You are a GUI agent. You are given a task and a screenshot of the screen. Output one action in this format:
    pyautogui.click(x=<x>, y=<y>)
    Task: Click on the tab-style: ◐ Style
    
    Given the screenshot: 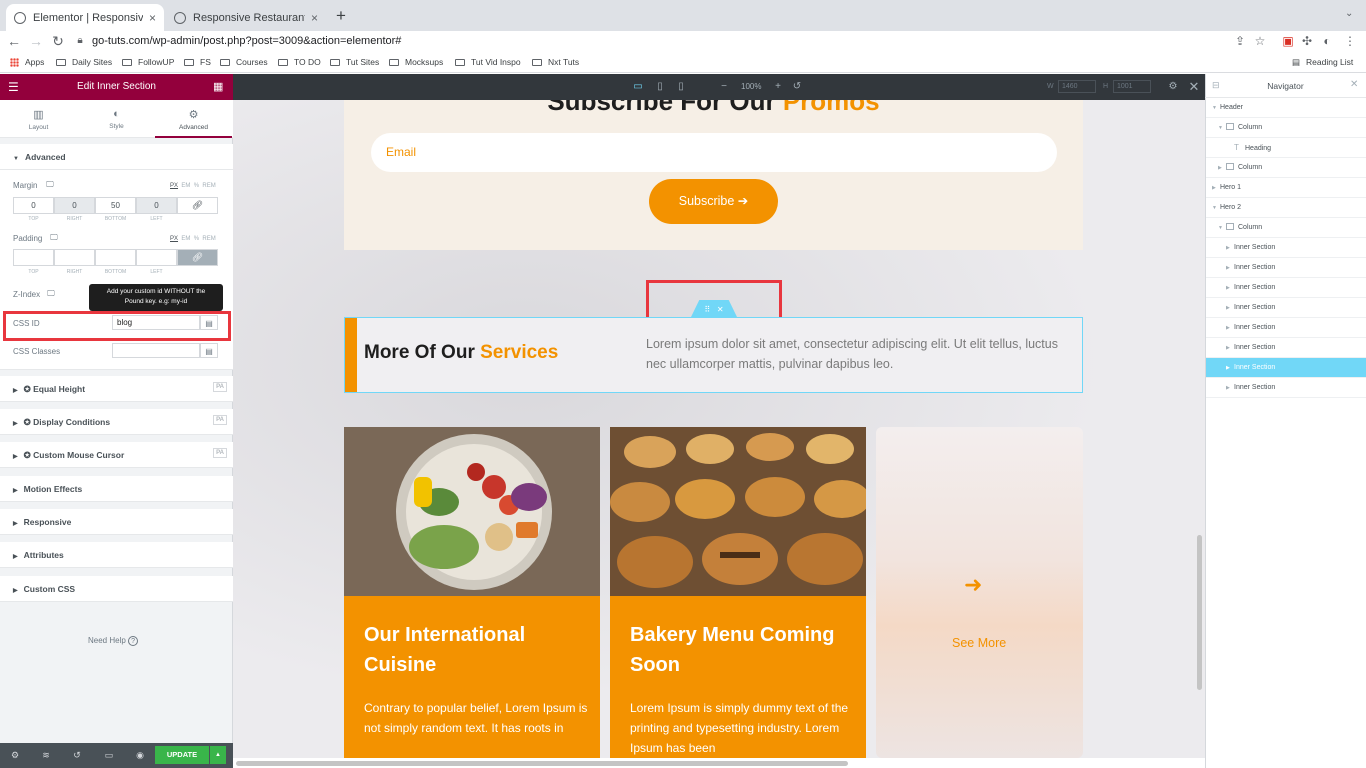 What is the action you would take?
    pyautogui.click(x=116, y=119)
    